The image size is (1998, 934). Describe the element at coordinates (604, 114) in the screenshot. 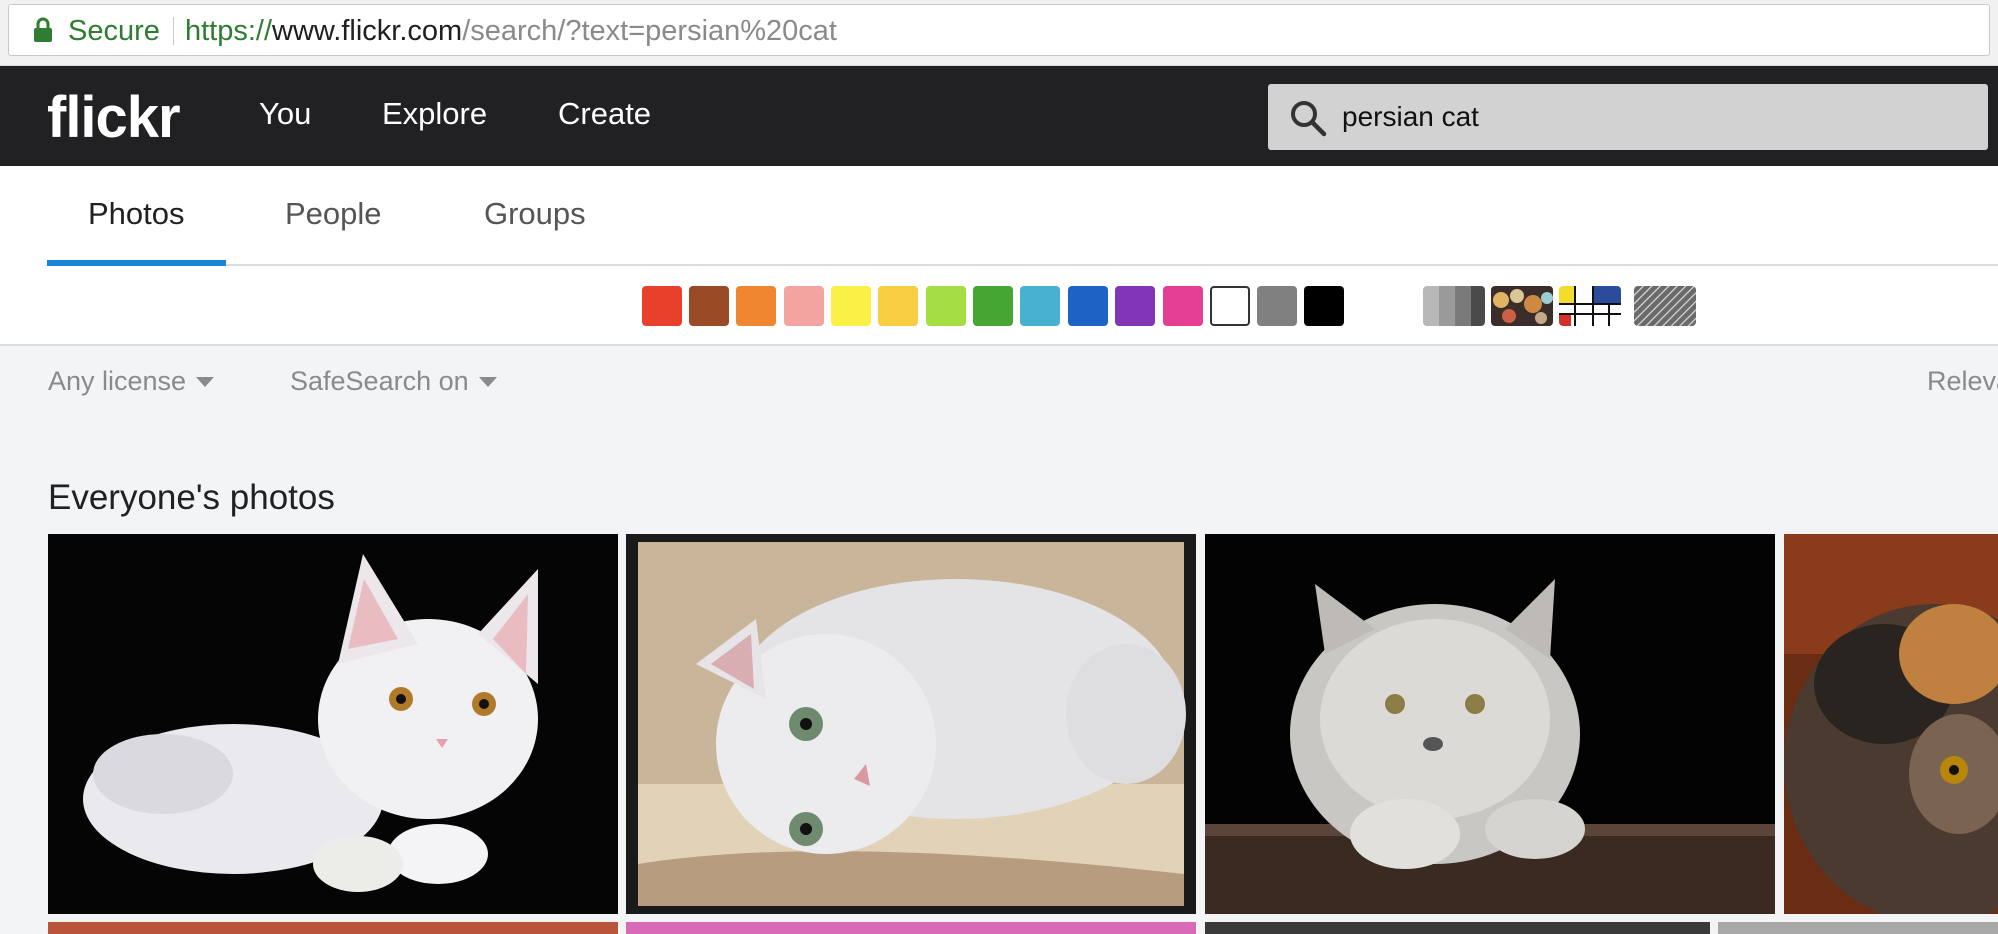

I see `nav-create: Create` at that location.